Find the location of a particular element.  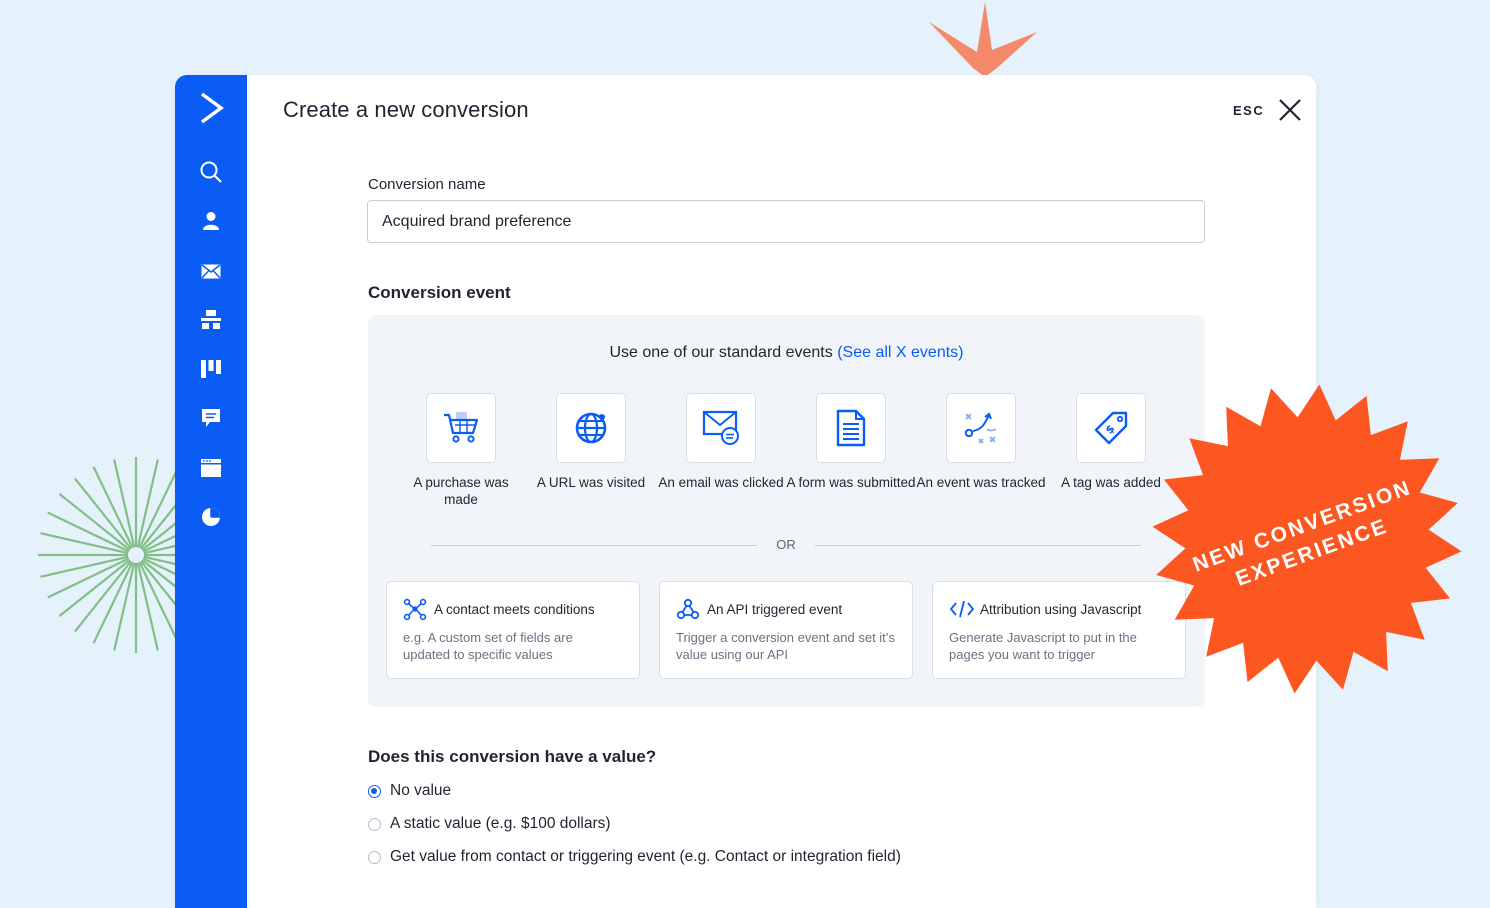

value-question-title: Does this conversion have a value? is located at coordinates (512, 756).